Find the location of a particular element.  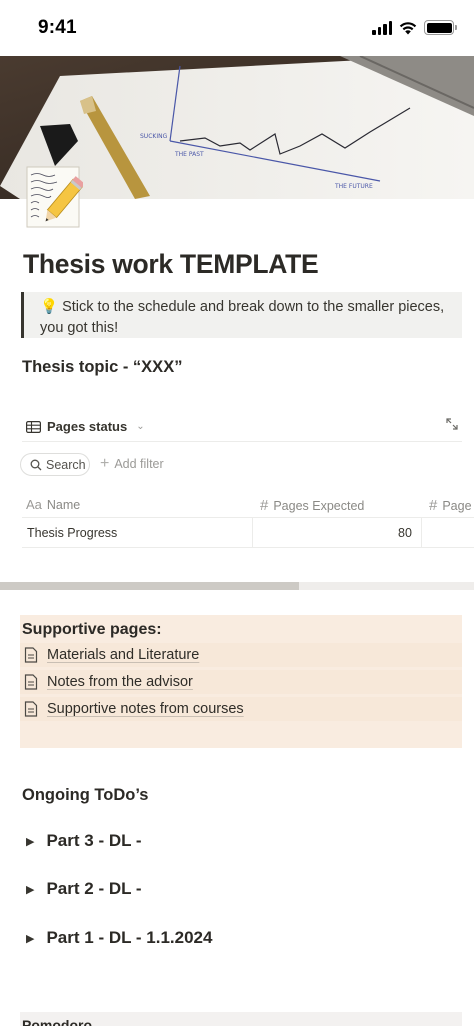

cellular-signal-icon is located at coordinates (382, 27).